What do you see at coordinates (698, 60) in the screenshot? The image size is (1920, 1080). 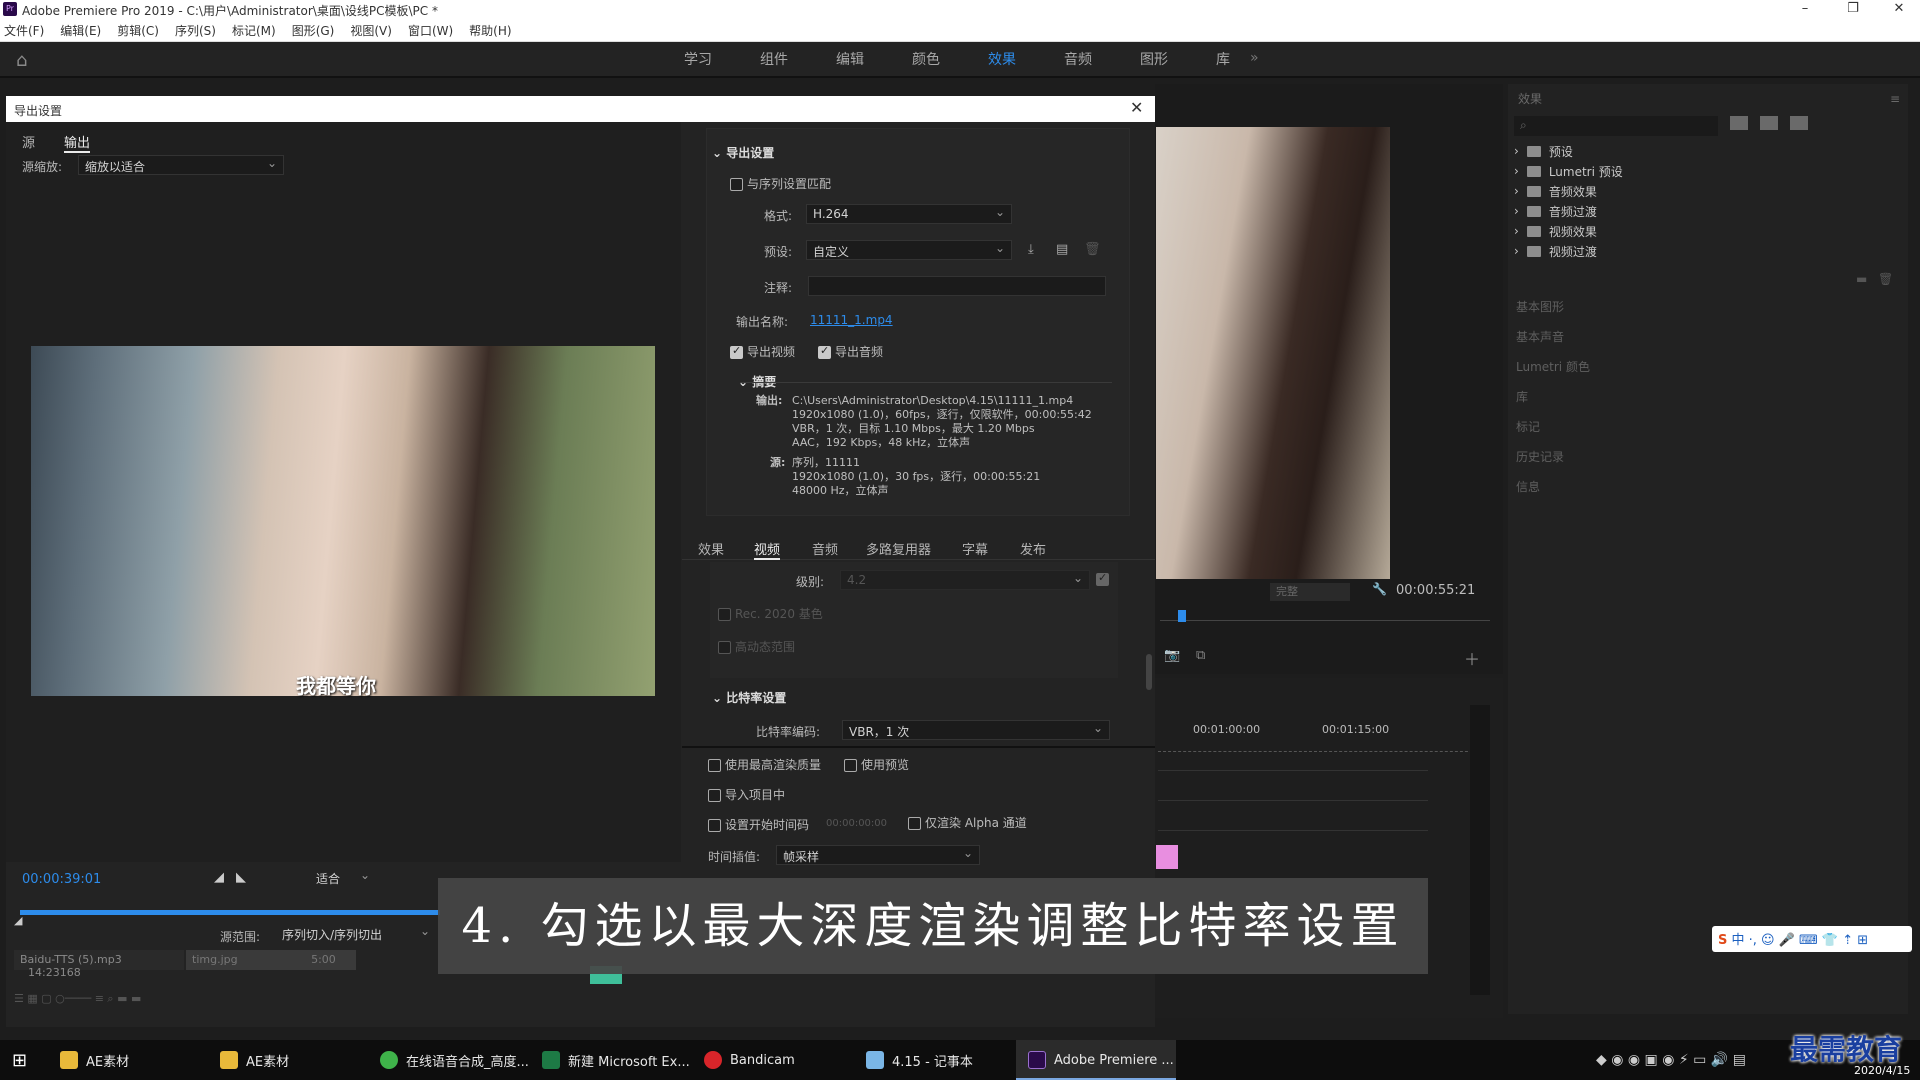 I see `ws-learn: 学习` at bounding box center [698, 60].